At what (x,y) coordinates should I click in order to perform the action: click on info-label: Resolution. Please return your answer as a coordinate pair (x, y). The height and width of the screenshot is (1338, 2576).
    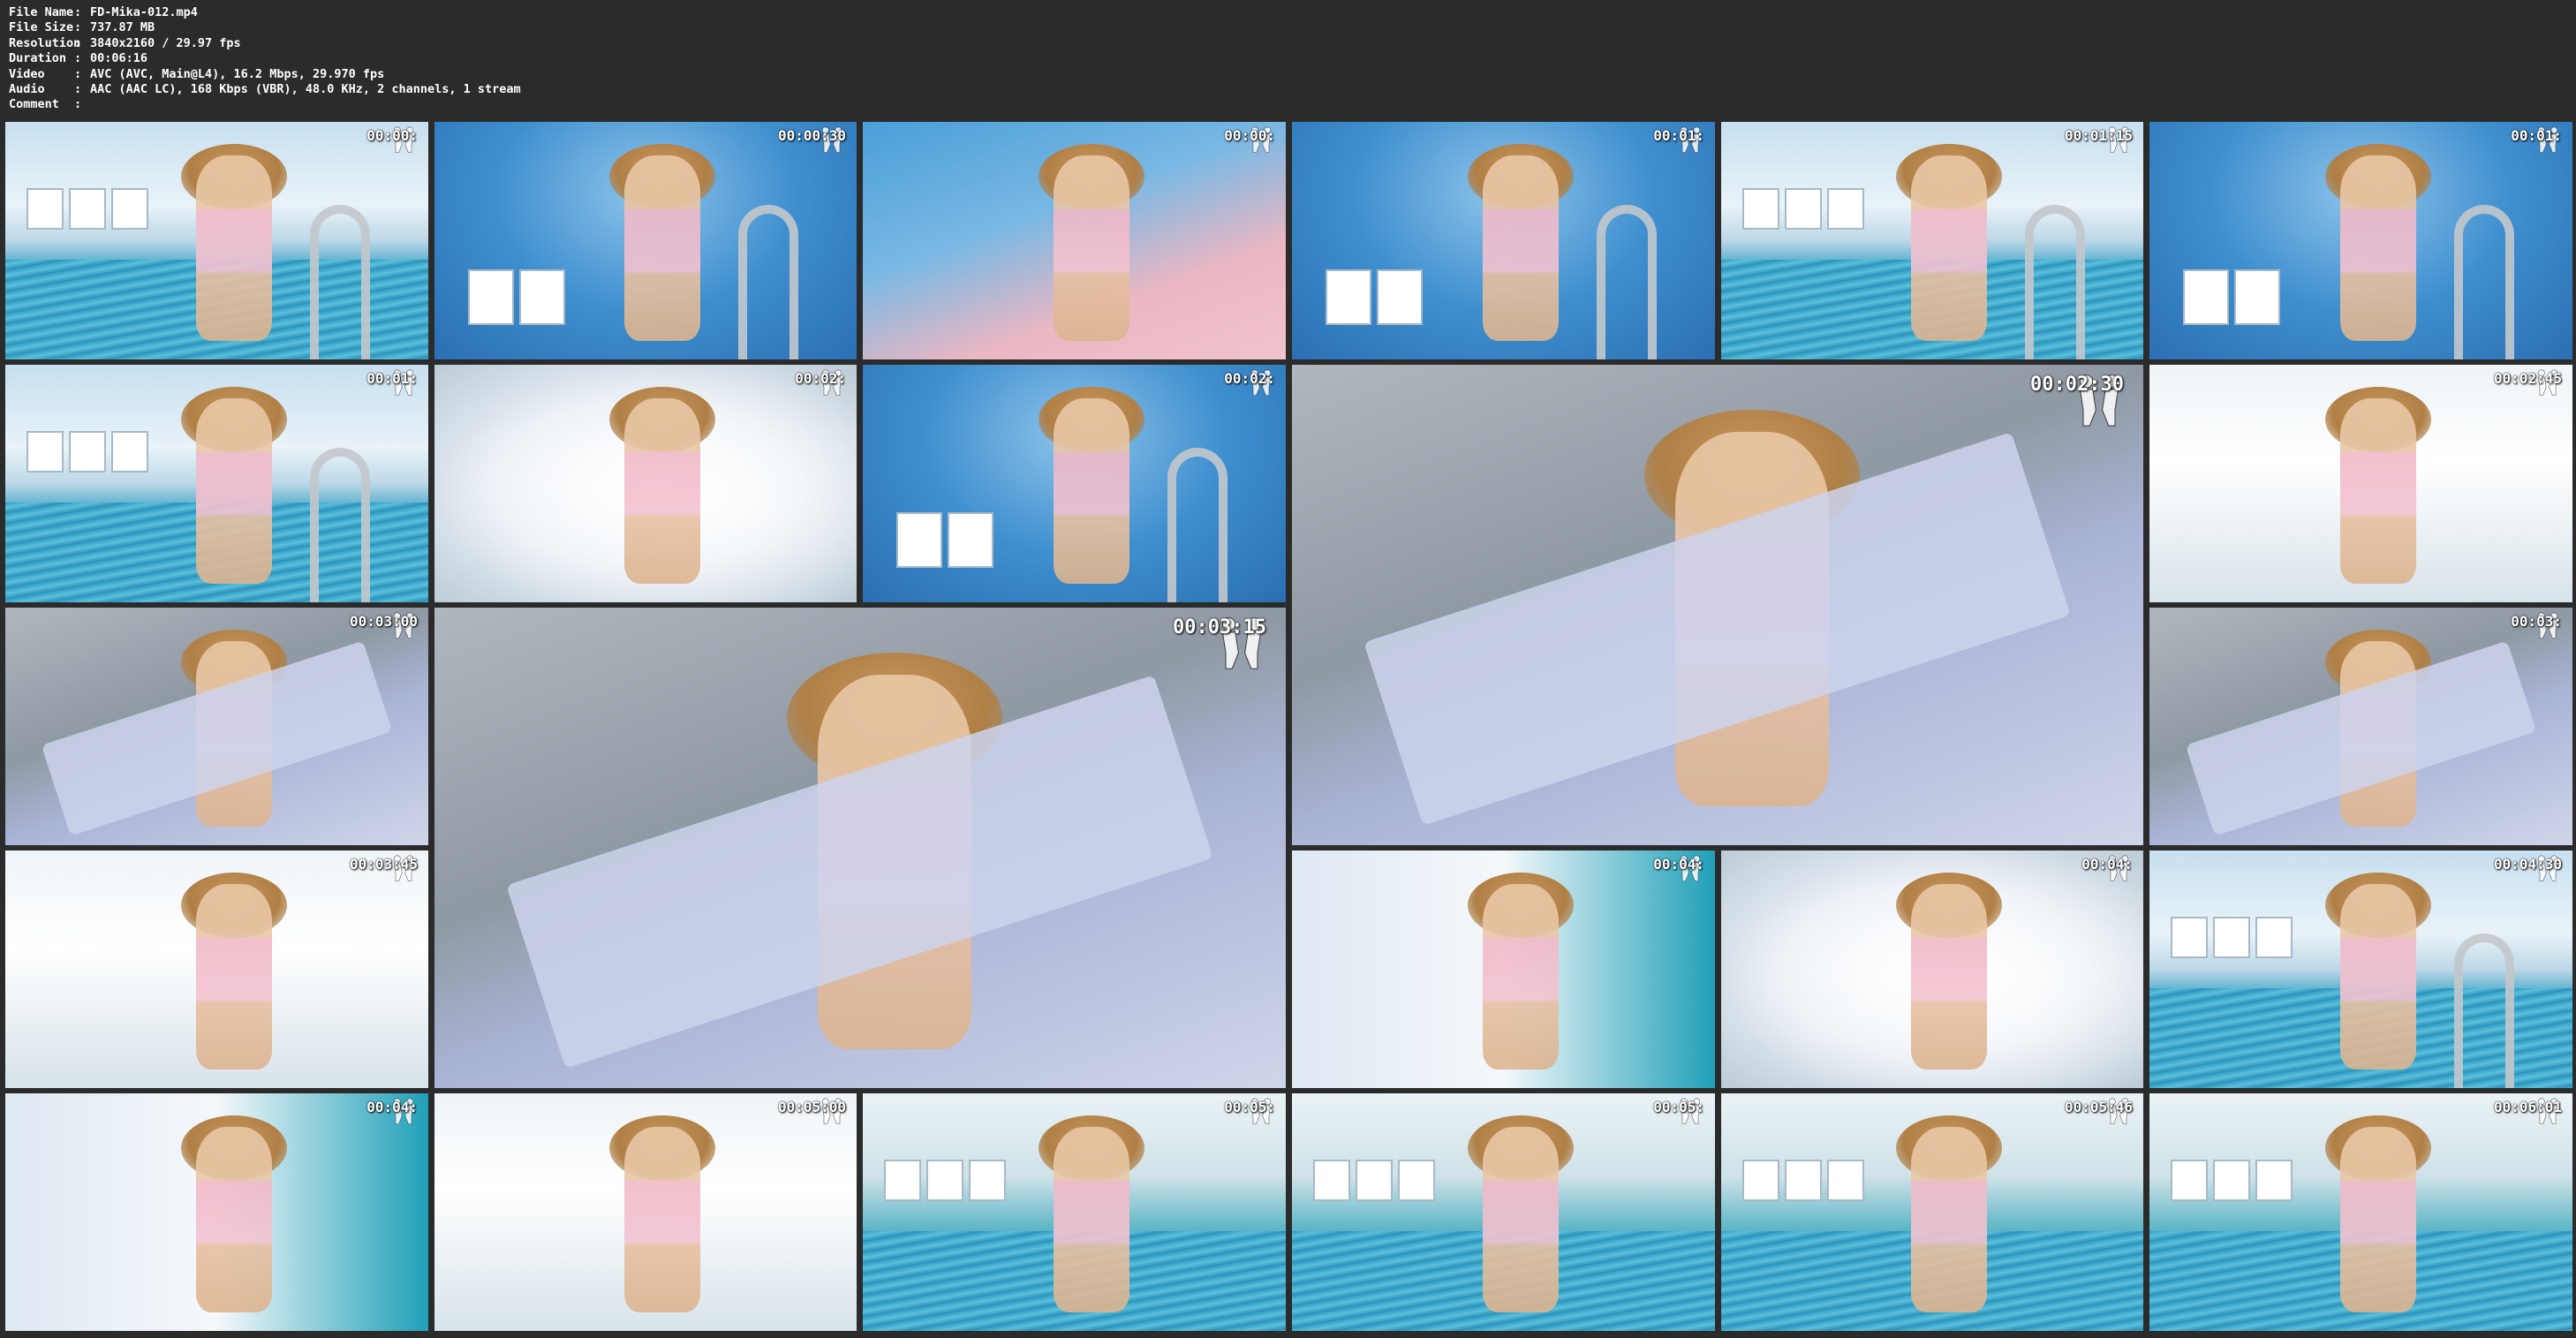
    Looking at the image, I should click on (45, 42).